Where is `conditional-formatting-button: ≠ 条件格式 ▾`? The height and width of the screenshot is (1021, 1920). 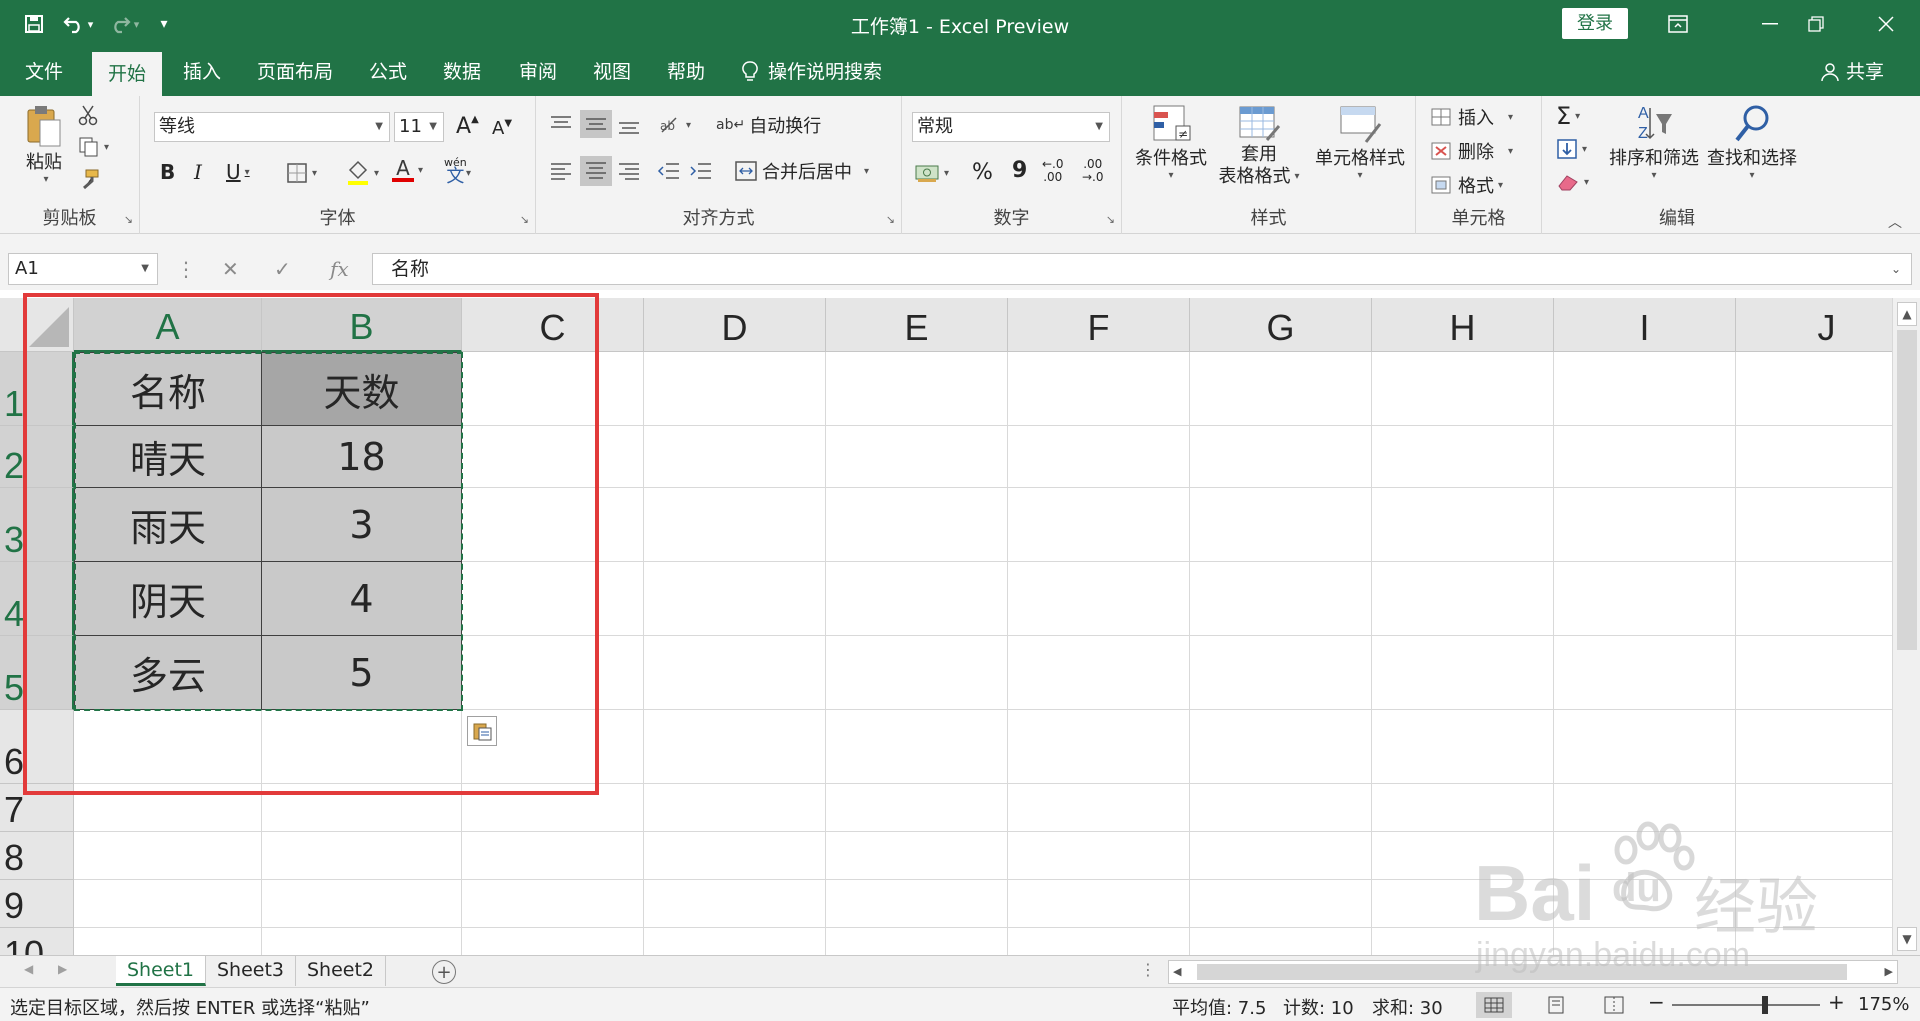
conditional-formatting-button: ≠ 条件格式 ▾ is located at coordinates (1171, 142).